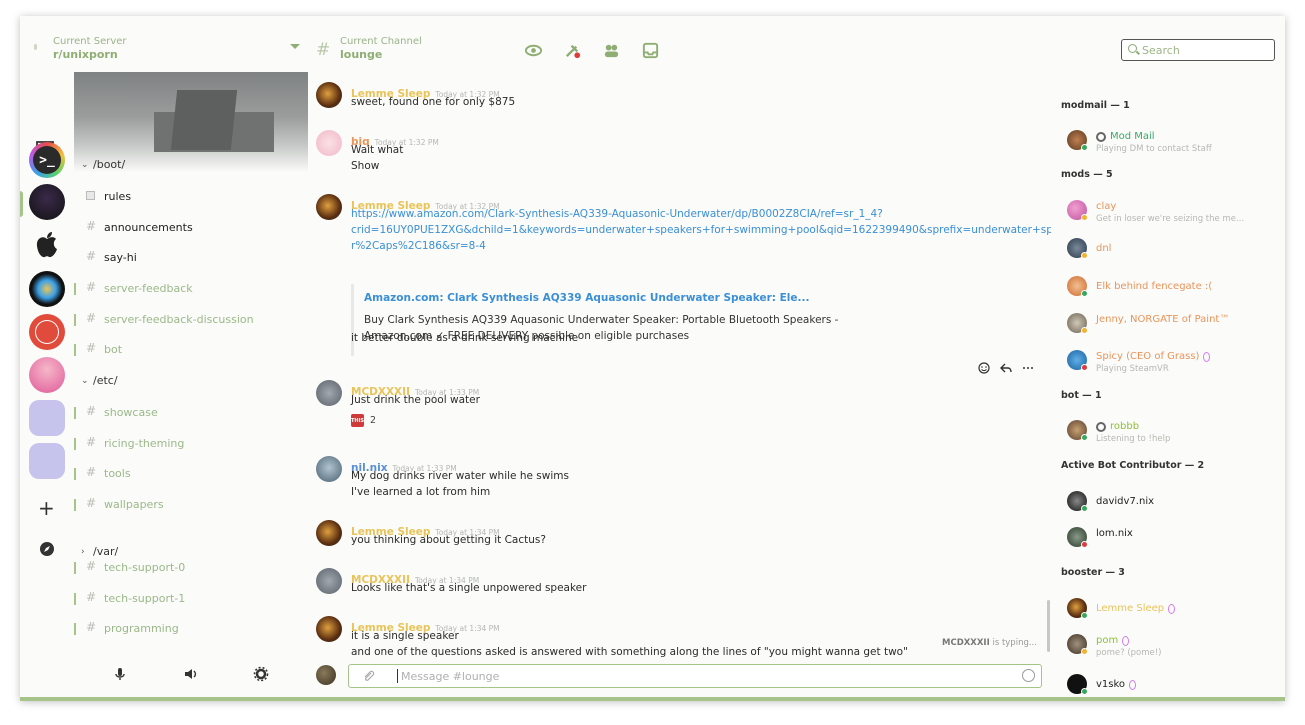 The height and width of the screenshot is (725, 1305). Describe the element at coordinates (611, 50) in the screenshot. I see `members-icon` at that location.